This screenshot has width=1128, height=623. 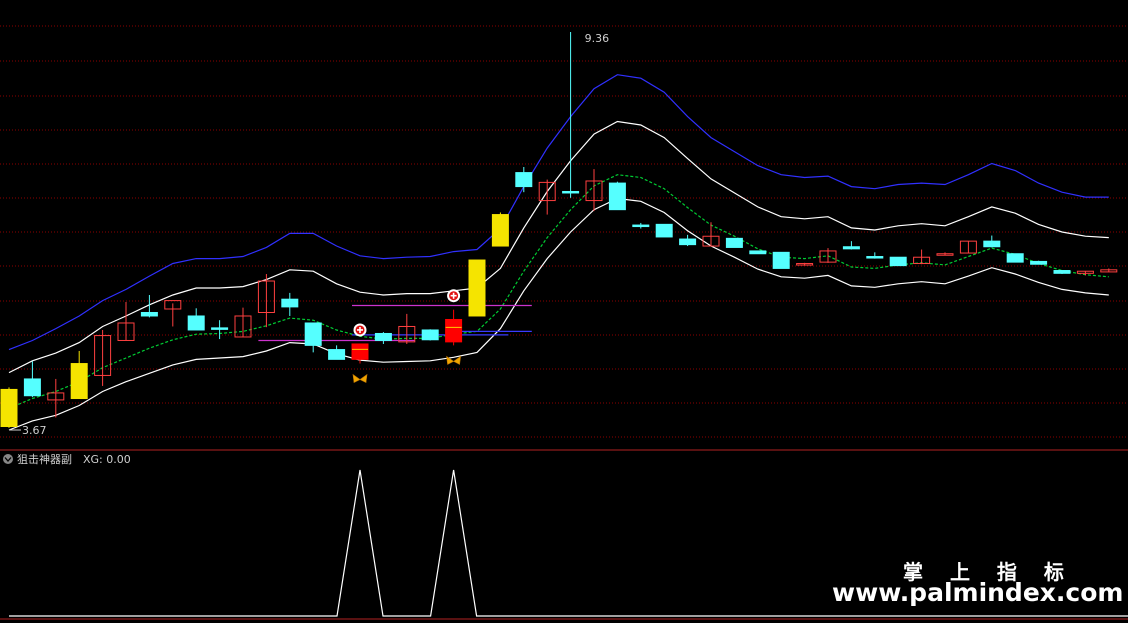 What do you see at coordinates (360, 378) in the screenshot?
I see `butterfly-icon` at bounding box center [360, 378].